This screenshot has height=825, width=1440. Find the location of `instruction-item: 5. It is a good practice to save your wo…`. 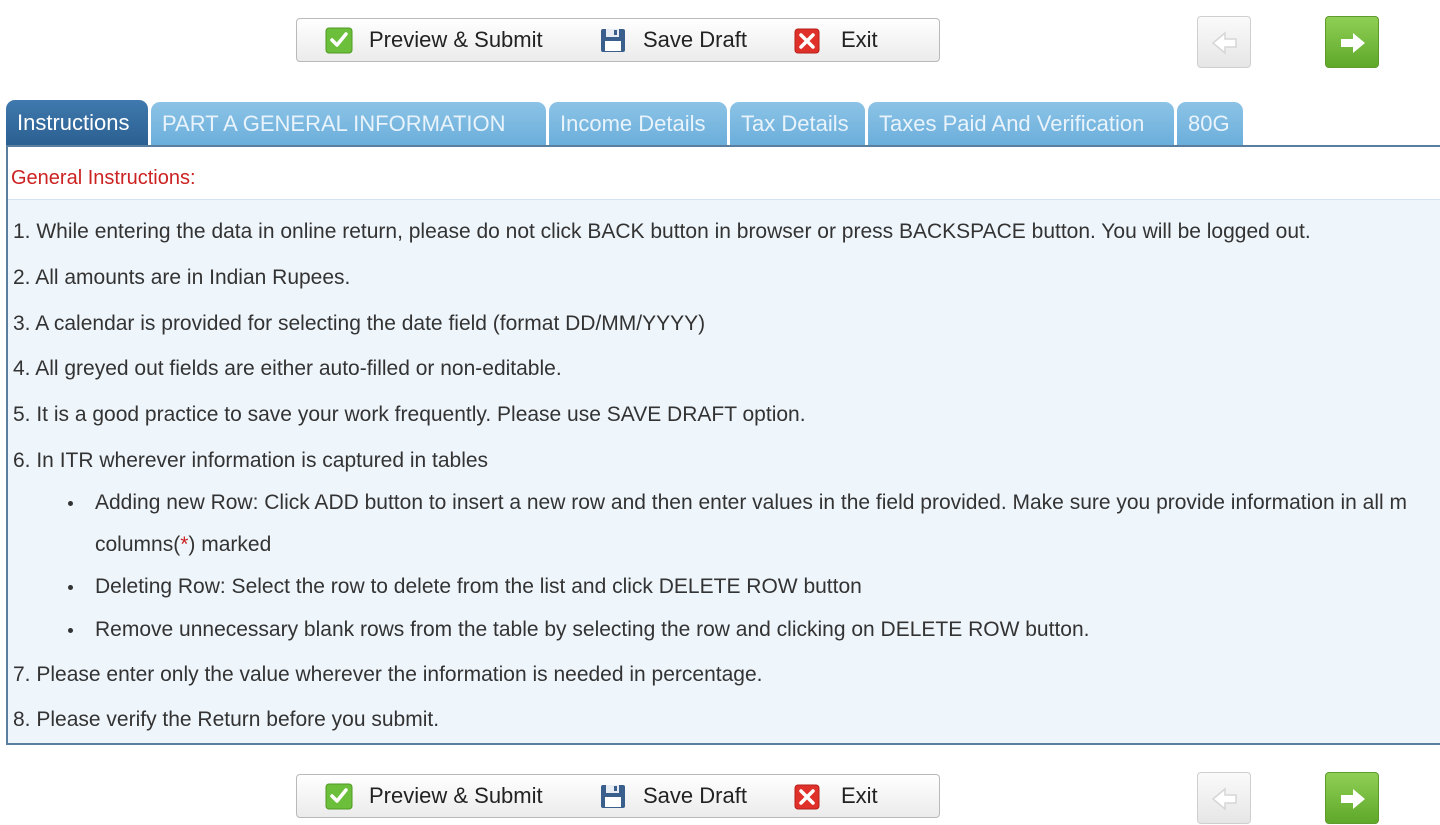

instruction-item: 5. It is a good practice to save your wo… is located at coordinates (409, 414).